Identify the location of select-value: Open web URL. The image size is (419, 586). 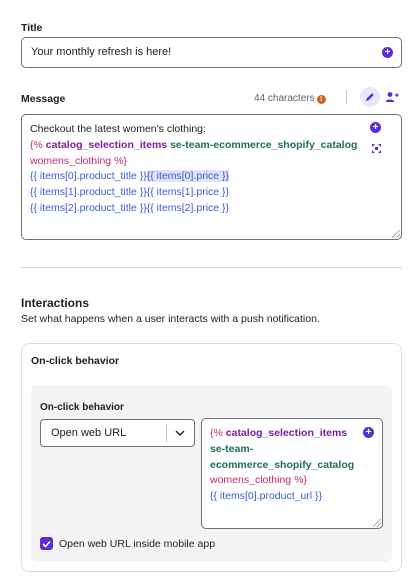
(89, 433).